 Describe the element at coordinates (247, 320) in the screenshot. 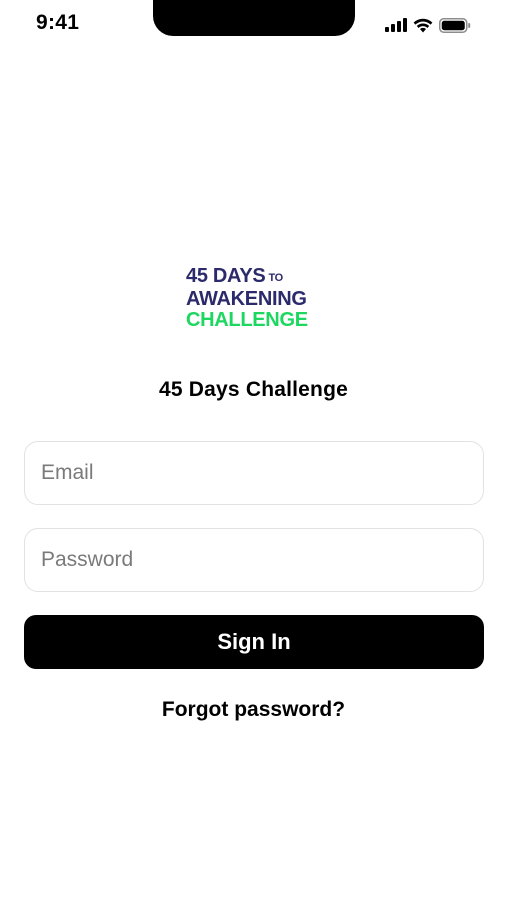

I see `logo-line-challenge: CHALLENGE` at that location.